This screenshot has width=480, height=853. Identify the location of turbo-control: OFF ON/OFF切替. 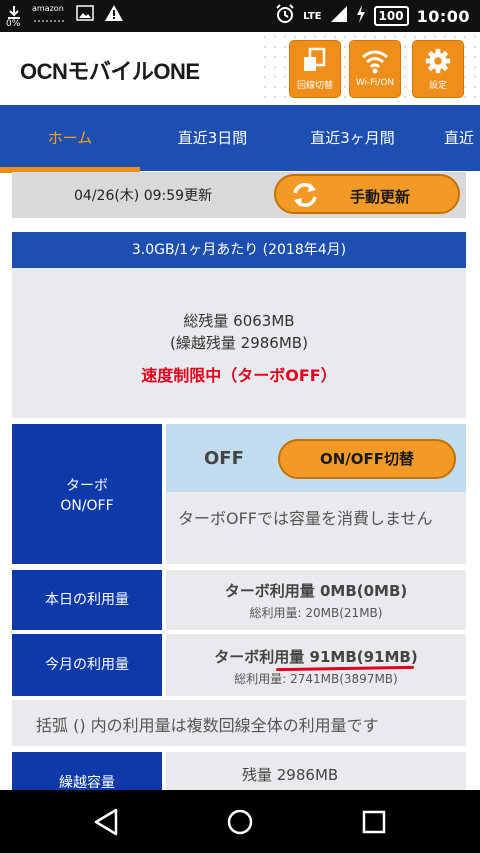
(316, 458).